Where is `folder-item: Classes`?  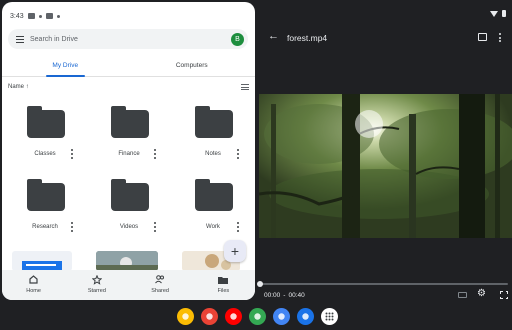 folder-item: Classes is located at coordinates (45, 139).